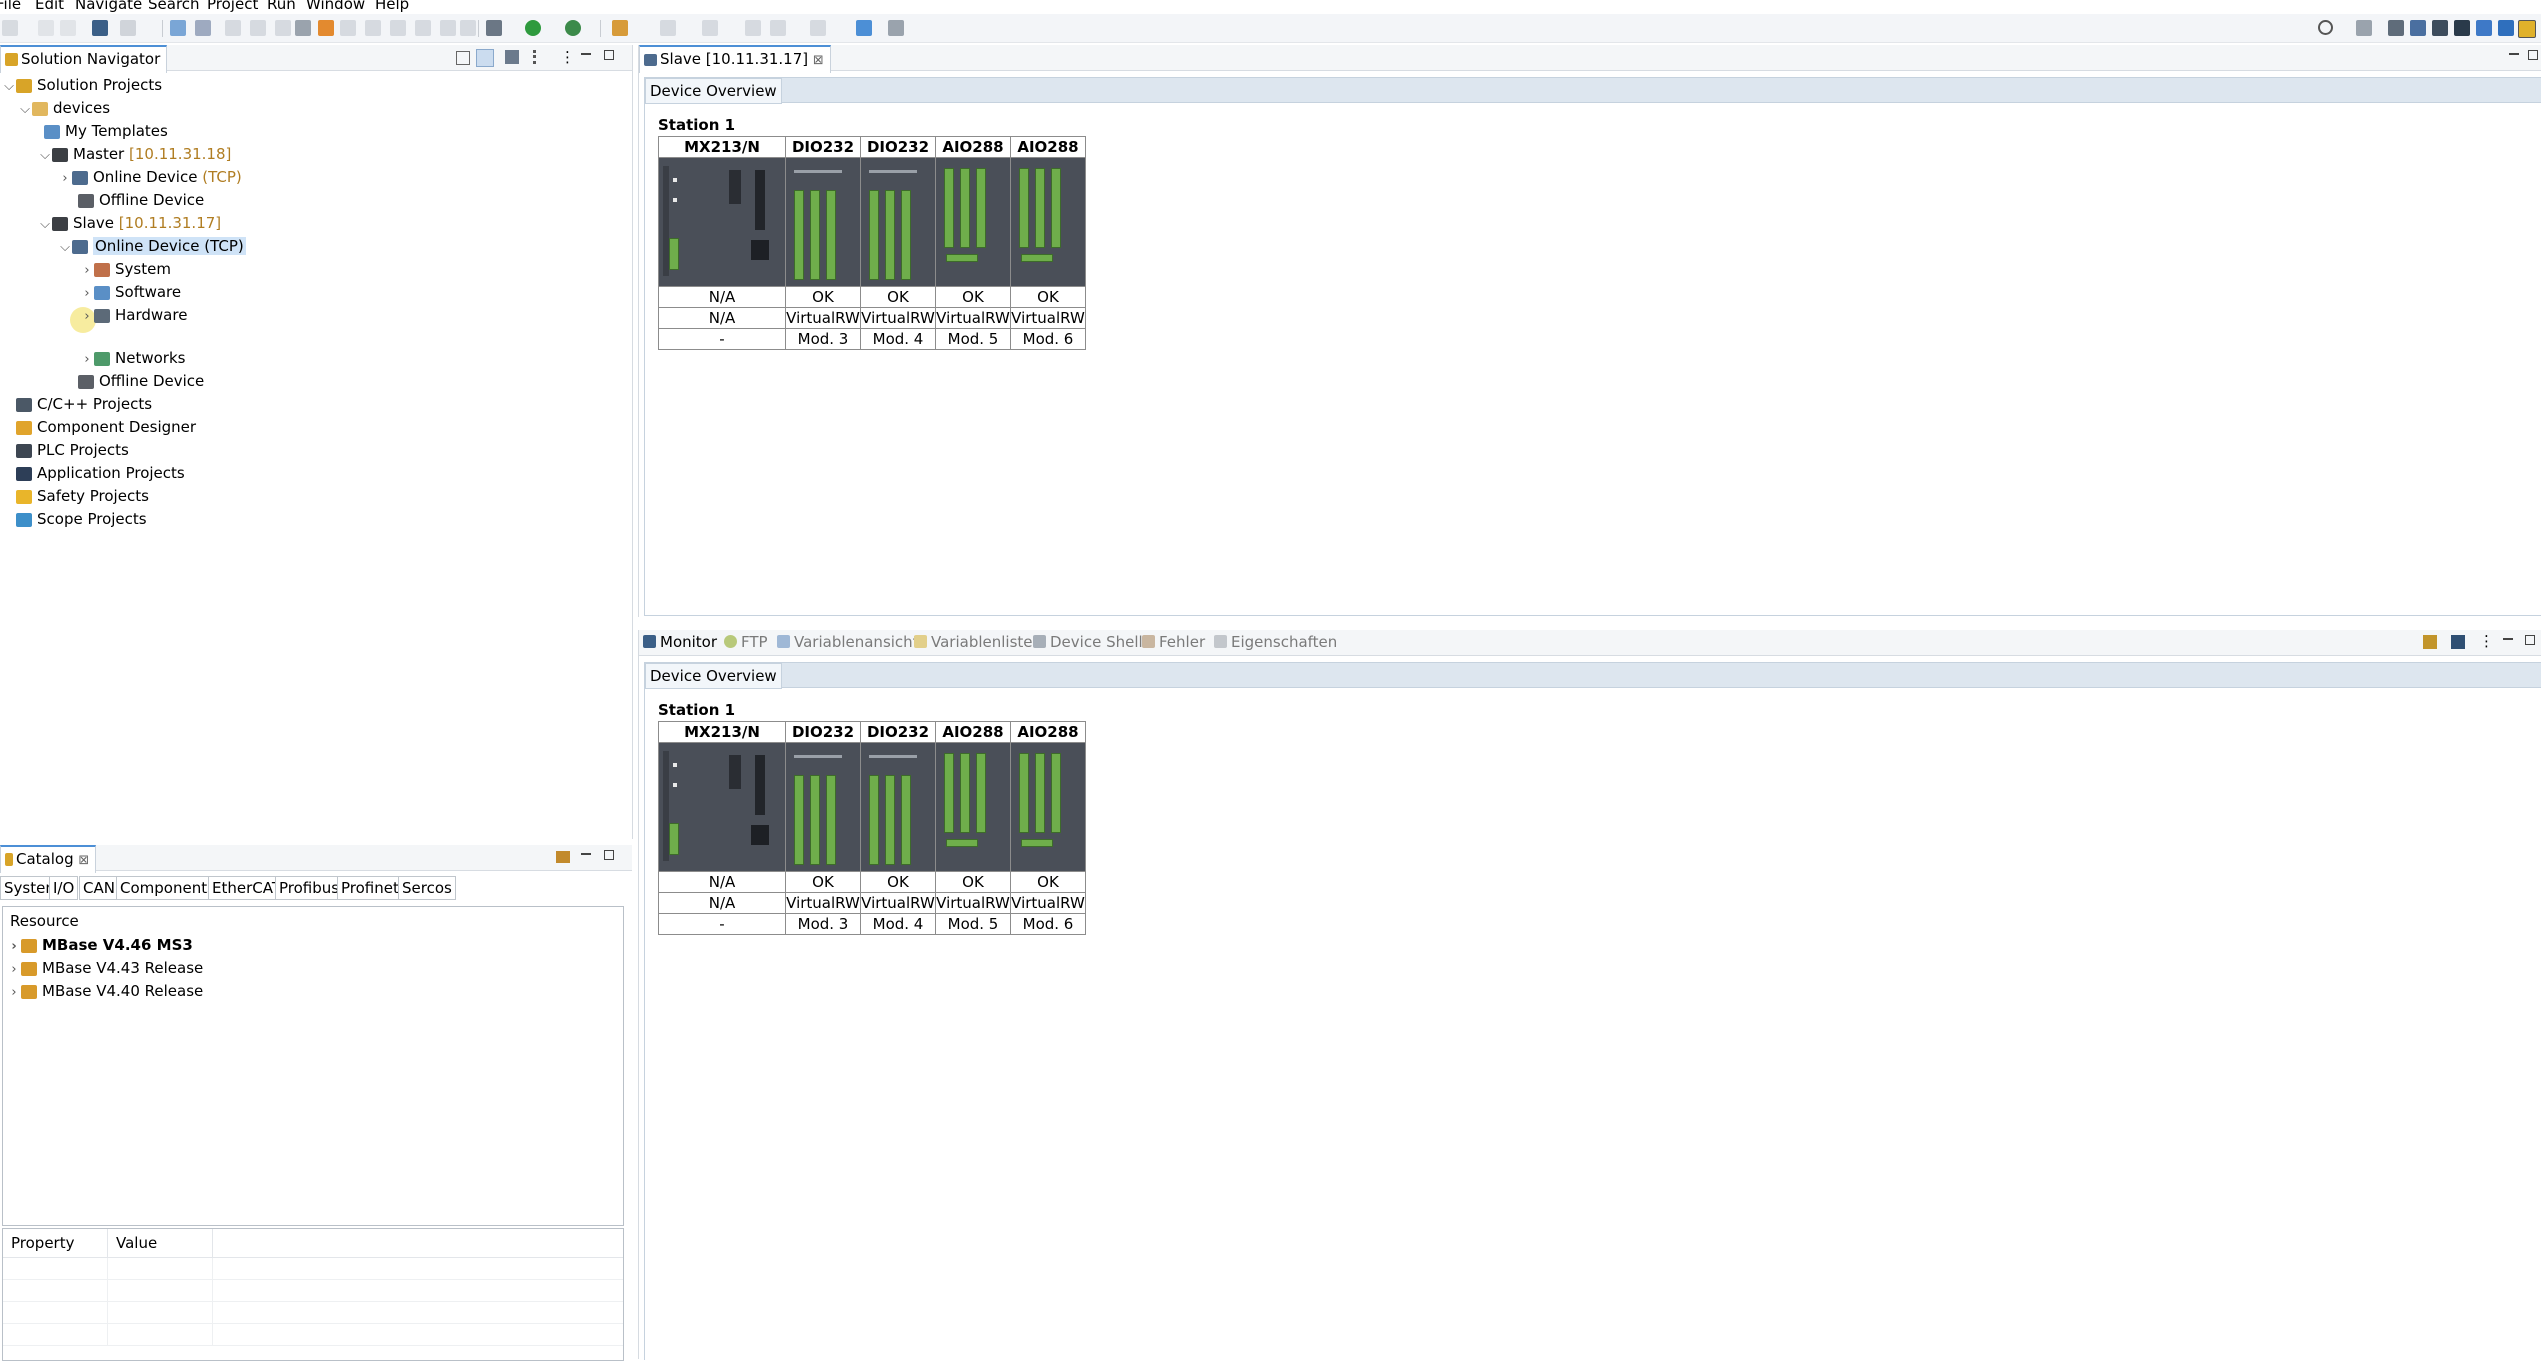  Describe the element at coordinates (2325, 27) in the screenshot. I see `search-icon` at that location.